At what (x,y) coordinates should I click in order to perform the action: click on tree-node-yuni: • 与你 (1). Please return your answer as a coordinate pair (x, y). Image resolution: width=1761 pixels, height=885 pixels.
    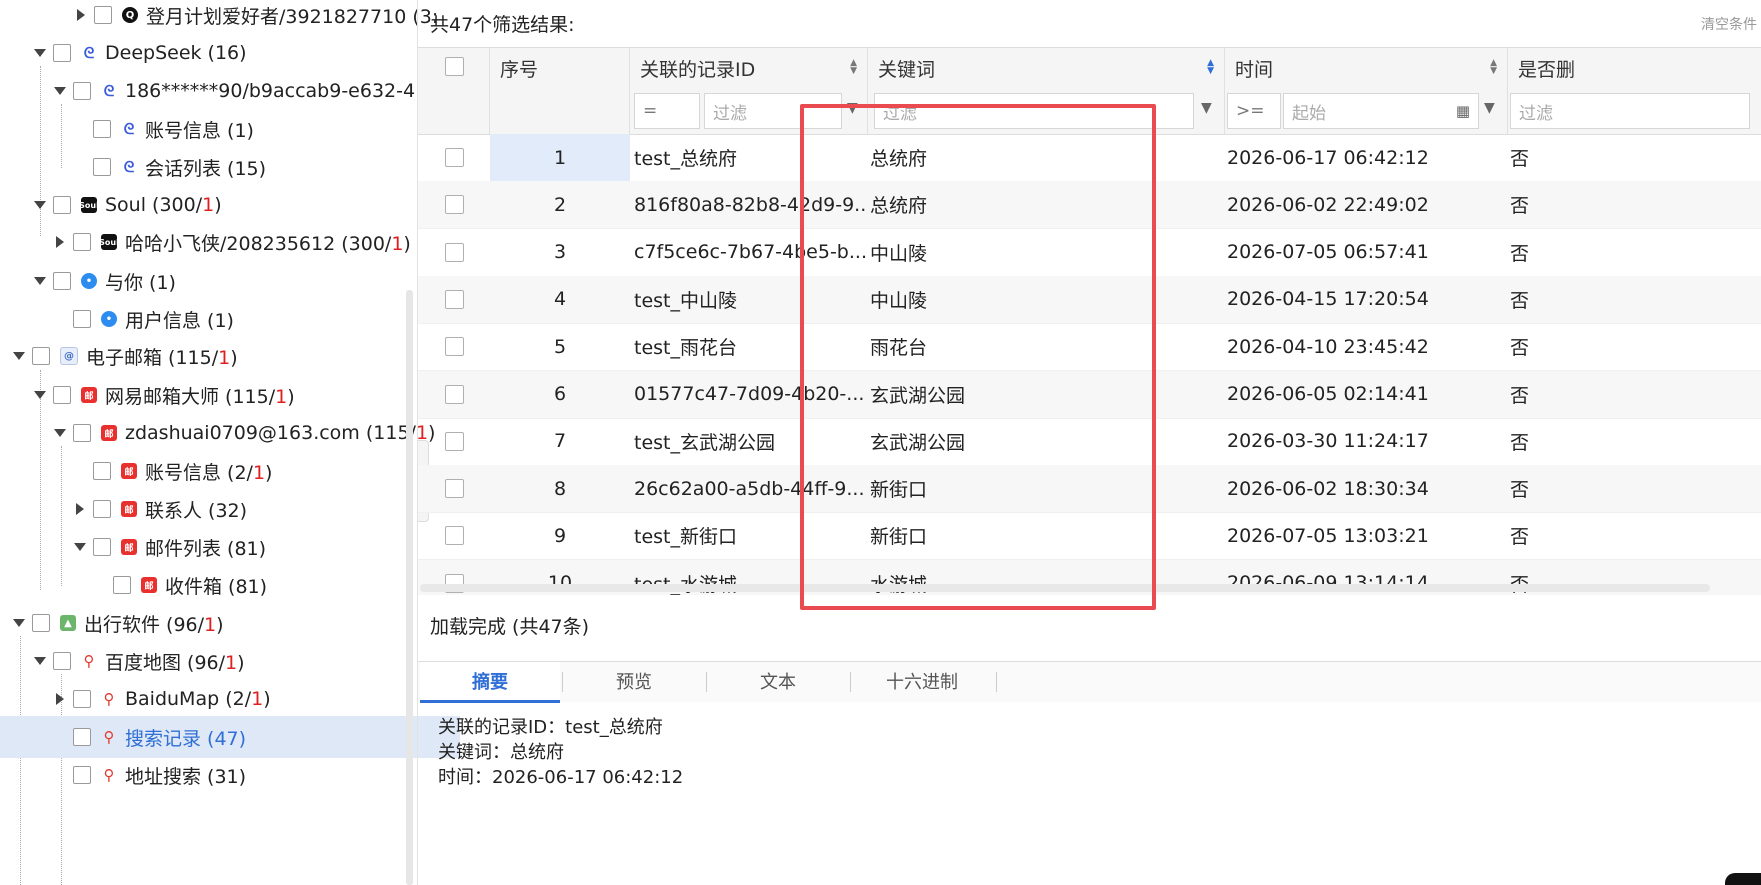
    Looking at the image, I should click on (230, 281).